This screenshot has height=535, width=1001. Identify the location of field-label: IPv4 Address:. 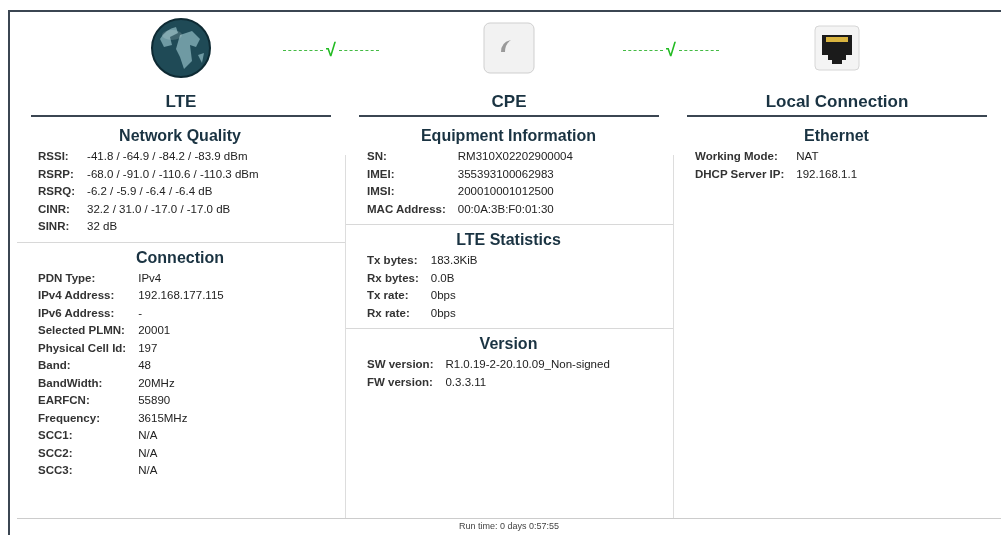
(77, 295).